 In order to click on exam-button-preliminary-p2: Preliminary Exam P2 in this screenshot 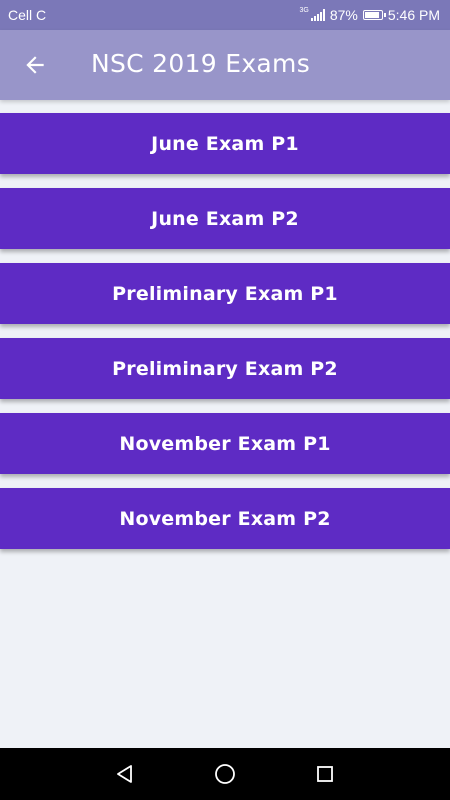, I will do `click(225, 368)`.